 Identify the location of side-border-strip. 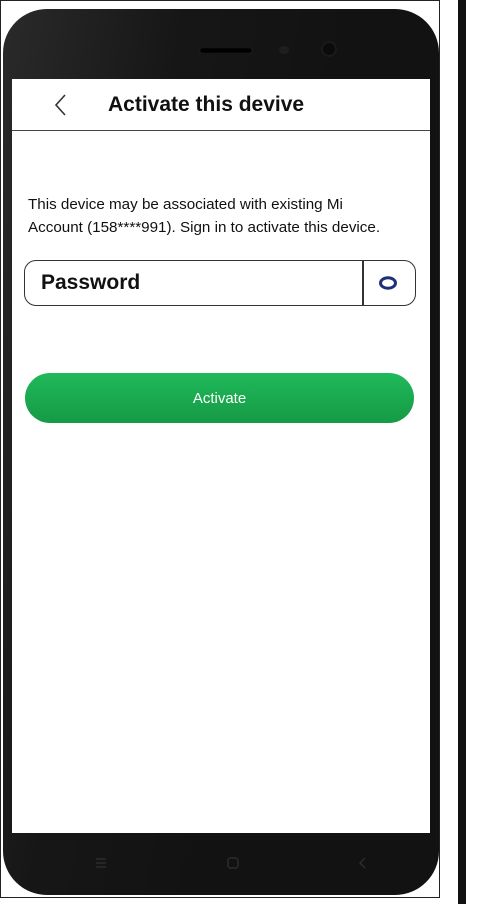
(462, 452).